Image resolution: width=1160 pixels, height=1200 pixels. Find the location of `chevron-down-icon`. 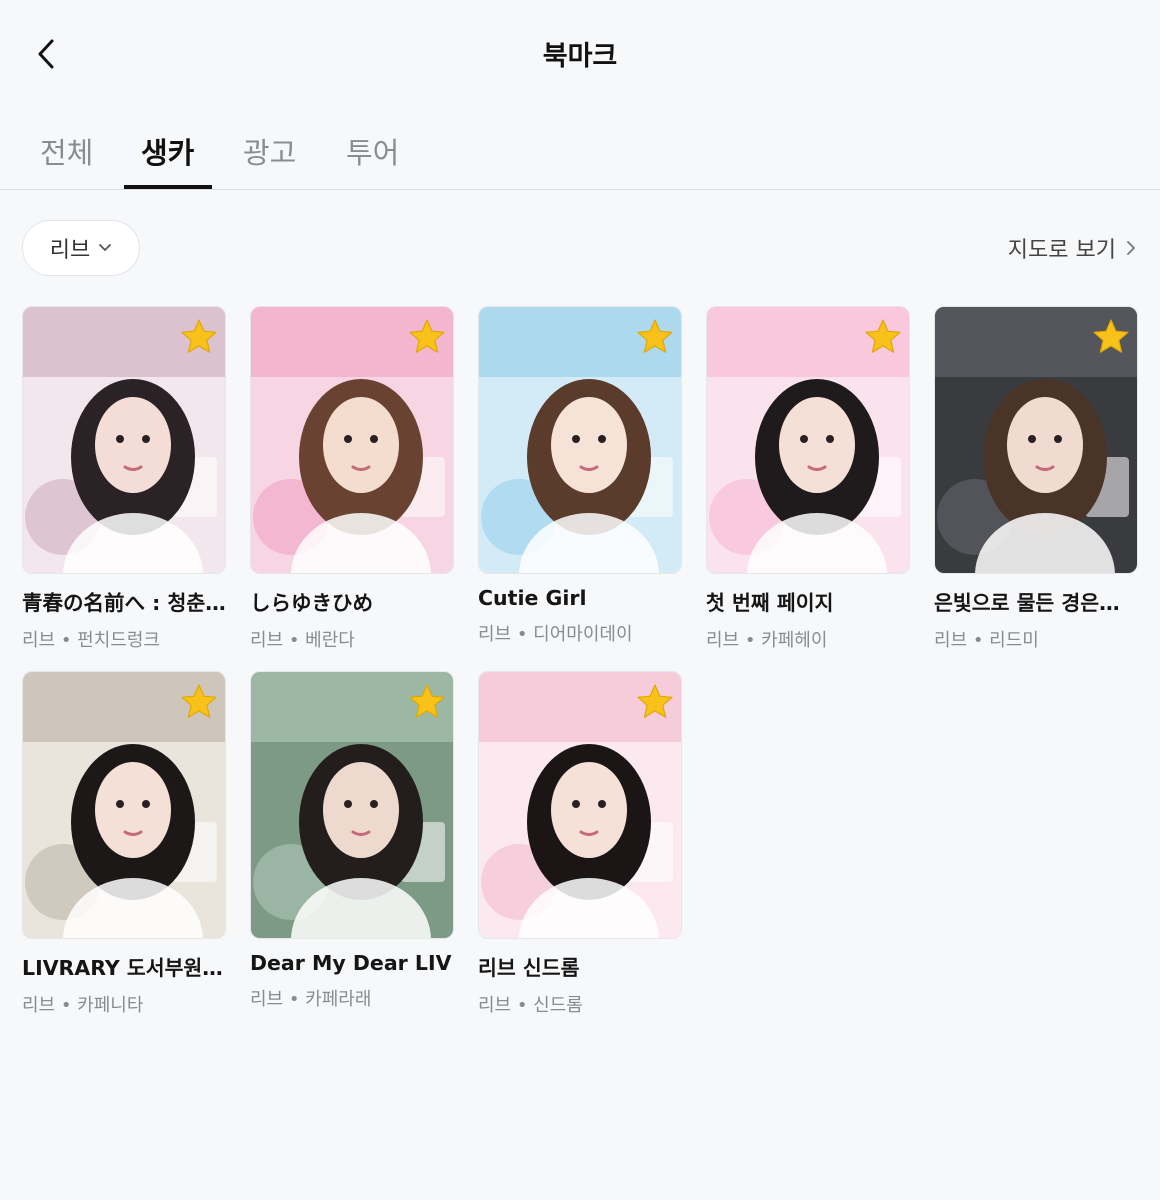

chevron-down-icon is located at coordinates (105, 247).